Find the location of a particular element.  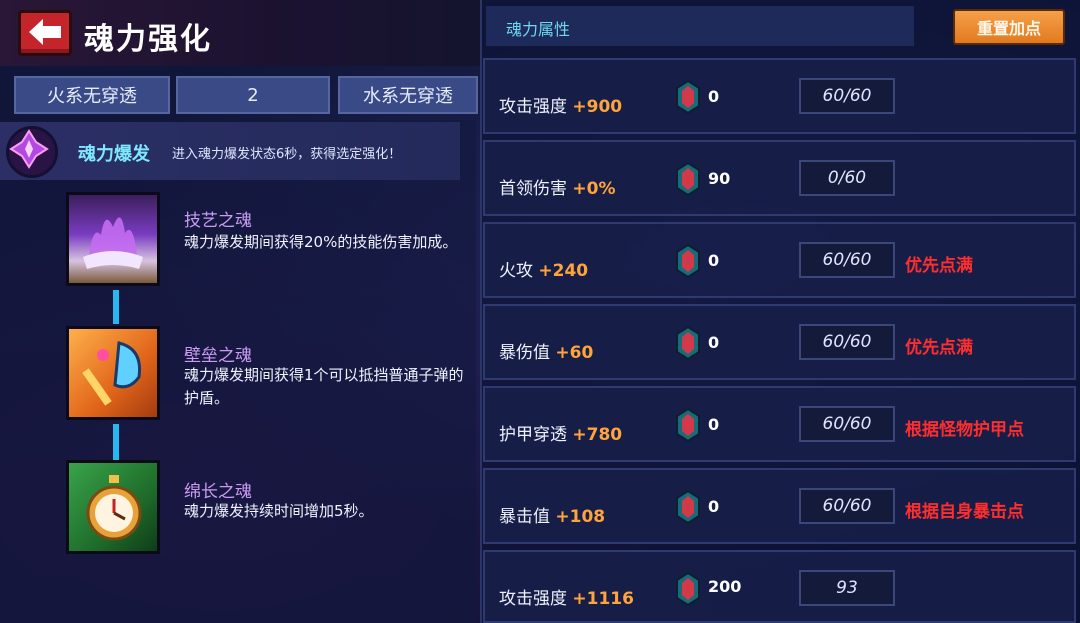

skill-name: 壁垒之魂 is located at coordinates (218, 356).